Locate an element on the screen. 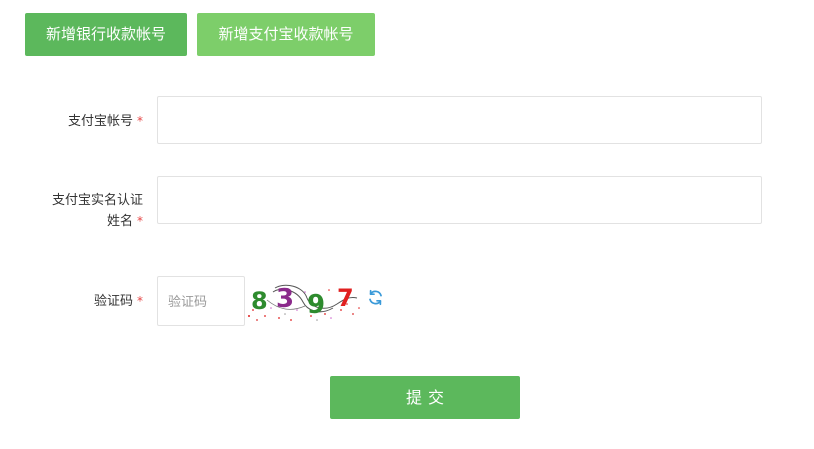 The width and height of the screenshot is (814, 449). add-bank-account-button: 新增银行收款帐号 is located at coordinates (106, 34).